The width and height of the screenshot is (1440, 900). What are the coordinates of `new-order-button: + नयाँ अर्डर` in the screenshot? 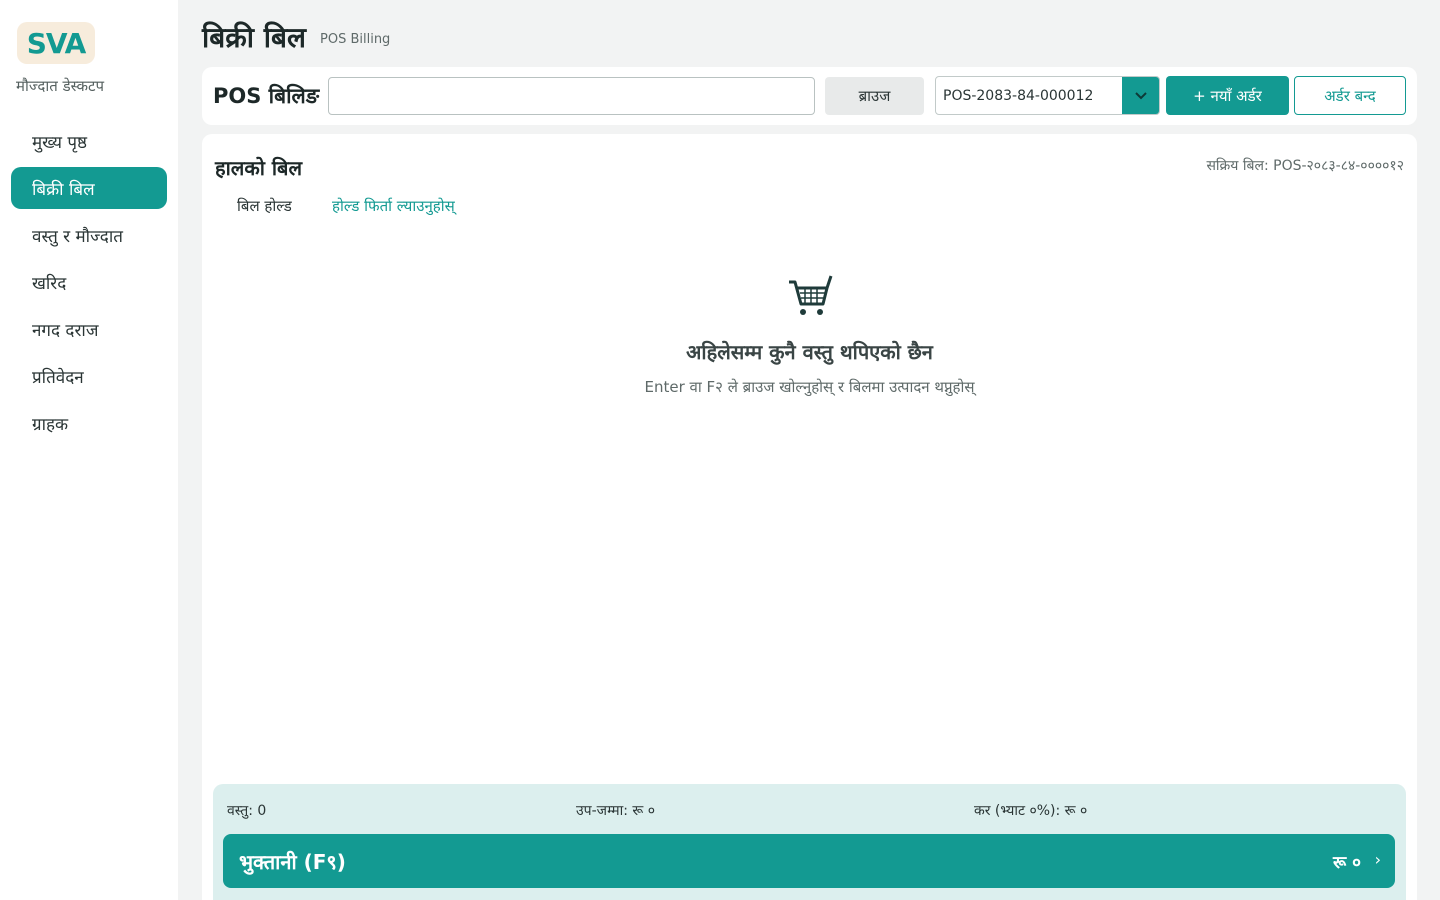 It's located at (1227, 95).